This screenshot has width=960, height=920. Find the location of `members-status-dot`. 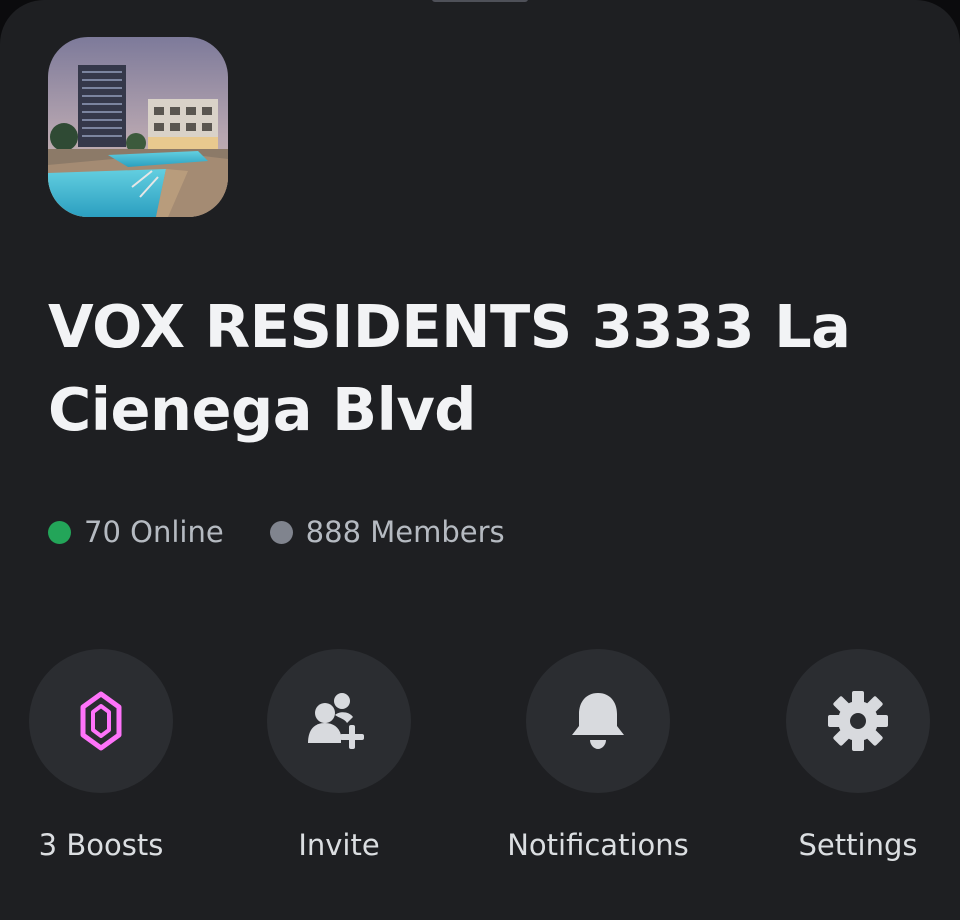

members-status-dot is located at coordinates (281, 532).